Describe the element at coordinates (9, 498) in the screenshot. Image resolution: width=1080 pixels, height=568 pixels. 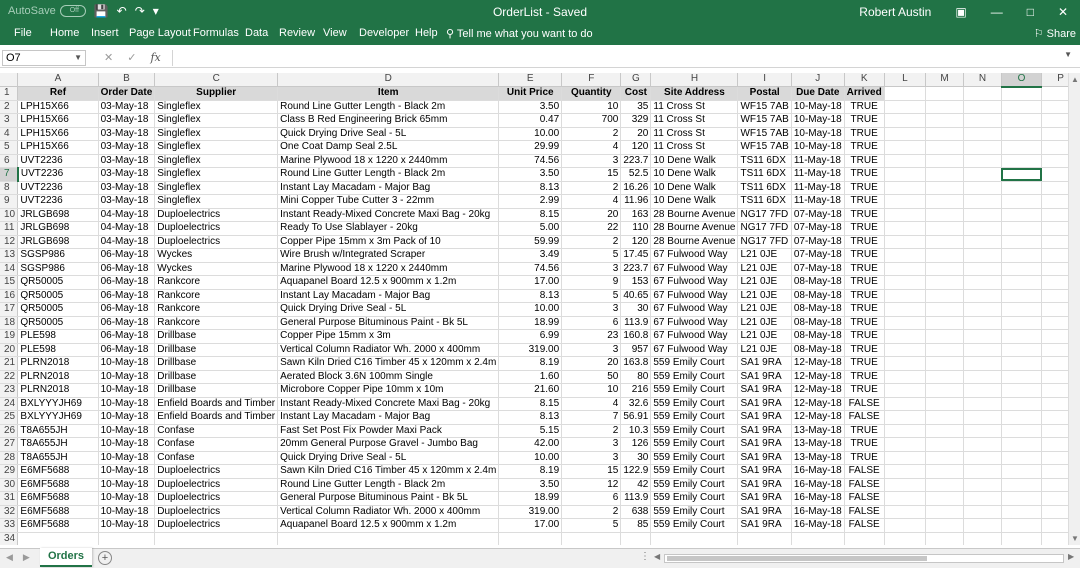
I see `row-header: 31` at that location.